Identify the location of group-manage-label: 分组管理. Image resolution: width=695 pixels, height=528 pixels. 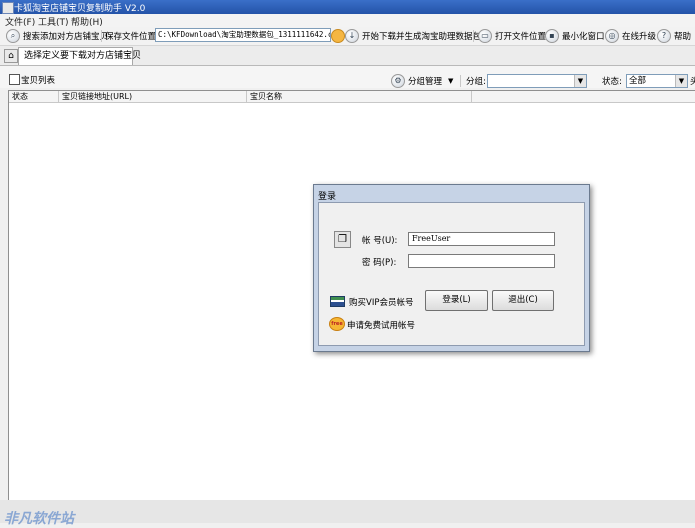
(425, 81).